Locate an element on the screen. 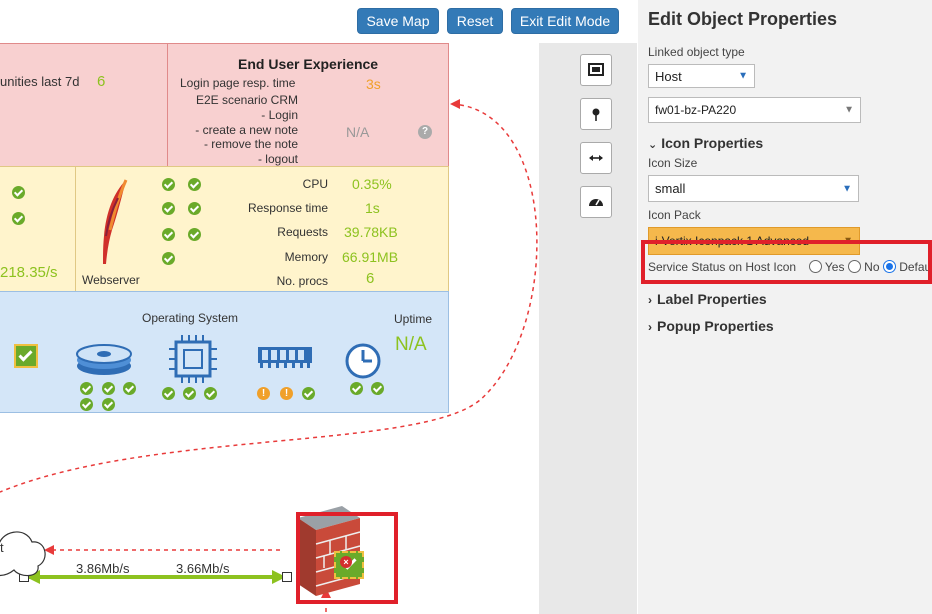 The image size is (932, 614). icon-size-select: small ▼ is located at coordinates (753, 188).